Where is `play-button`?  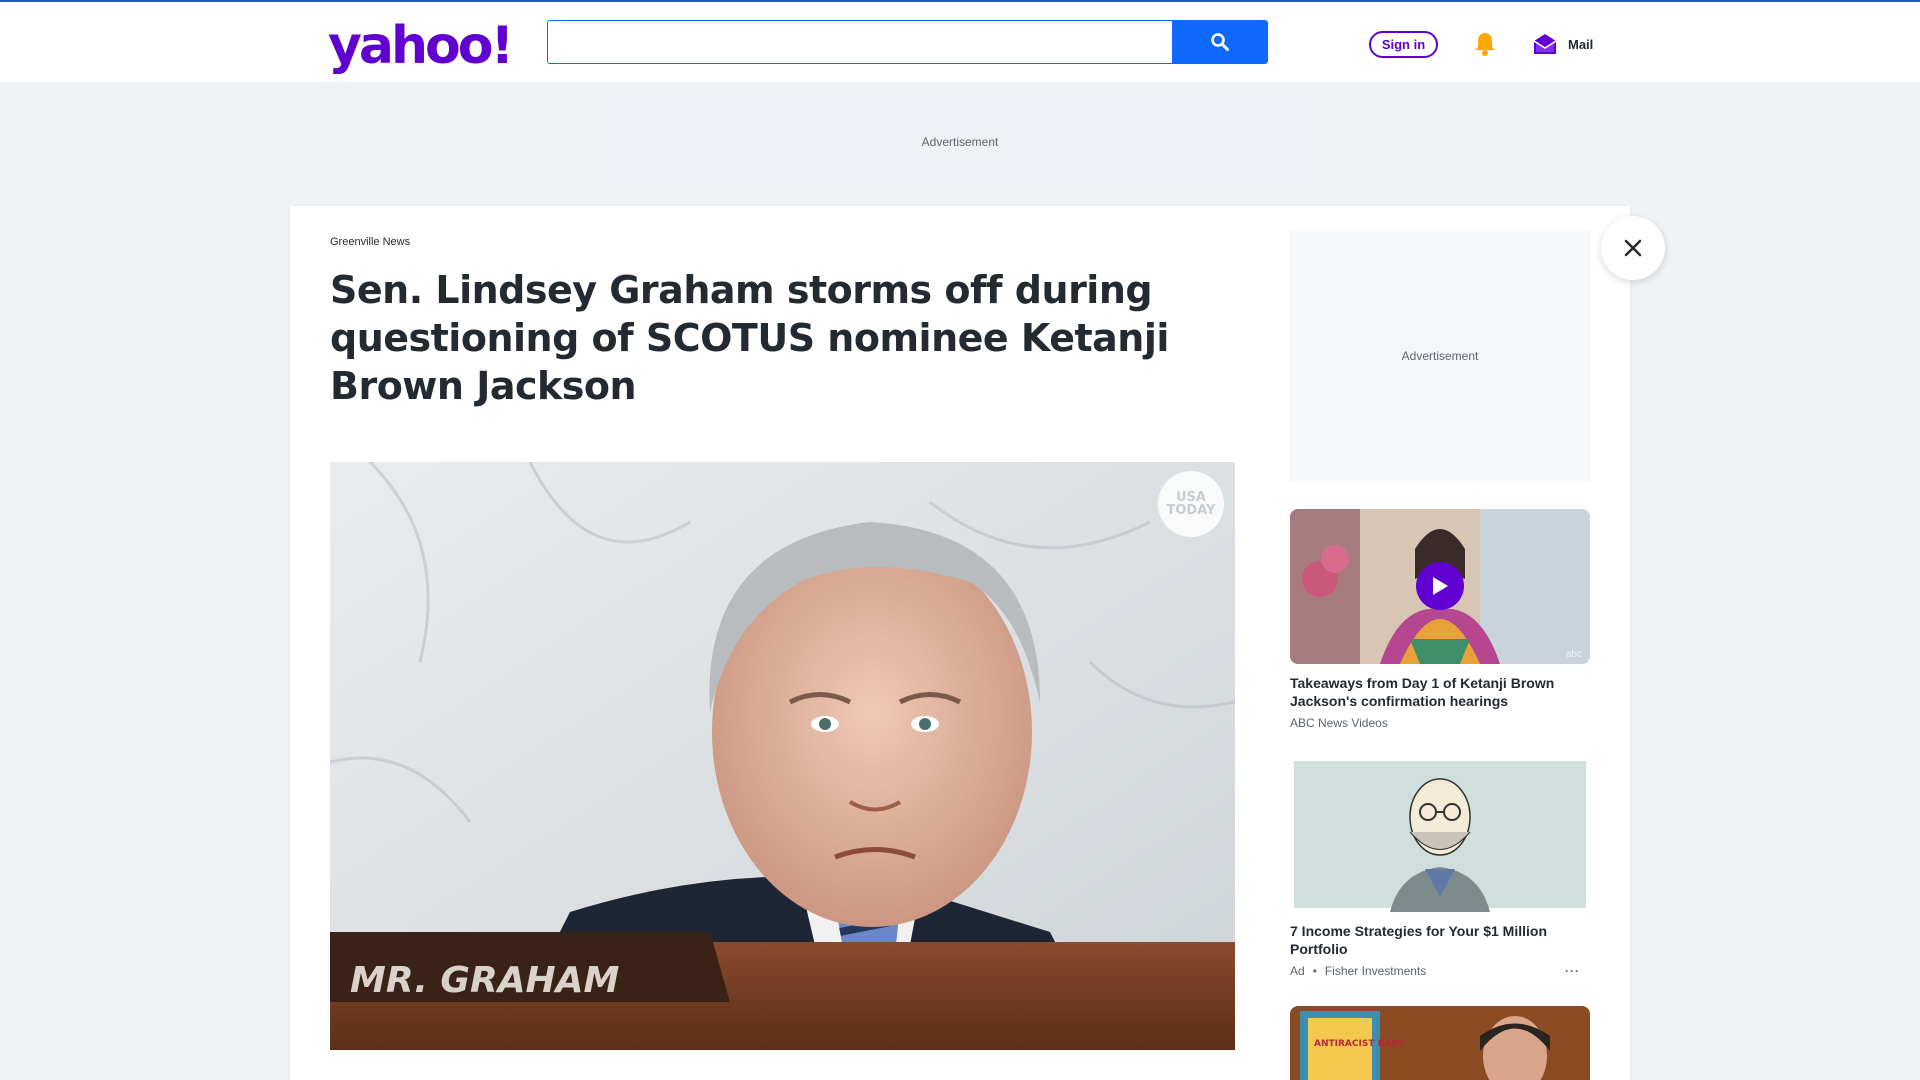
play-button is located at coordinates (1440, 586).